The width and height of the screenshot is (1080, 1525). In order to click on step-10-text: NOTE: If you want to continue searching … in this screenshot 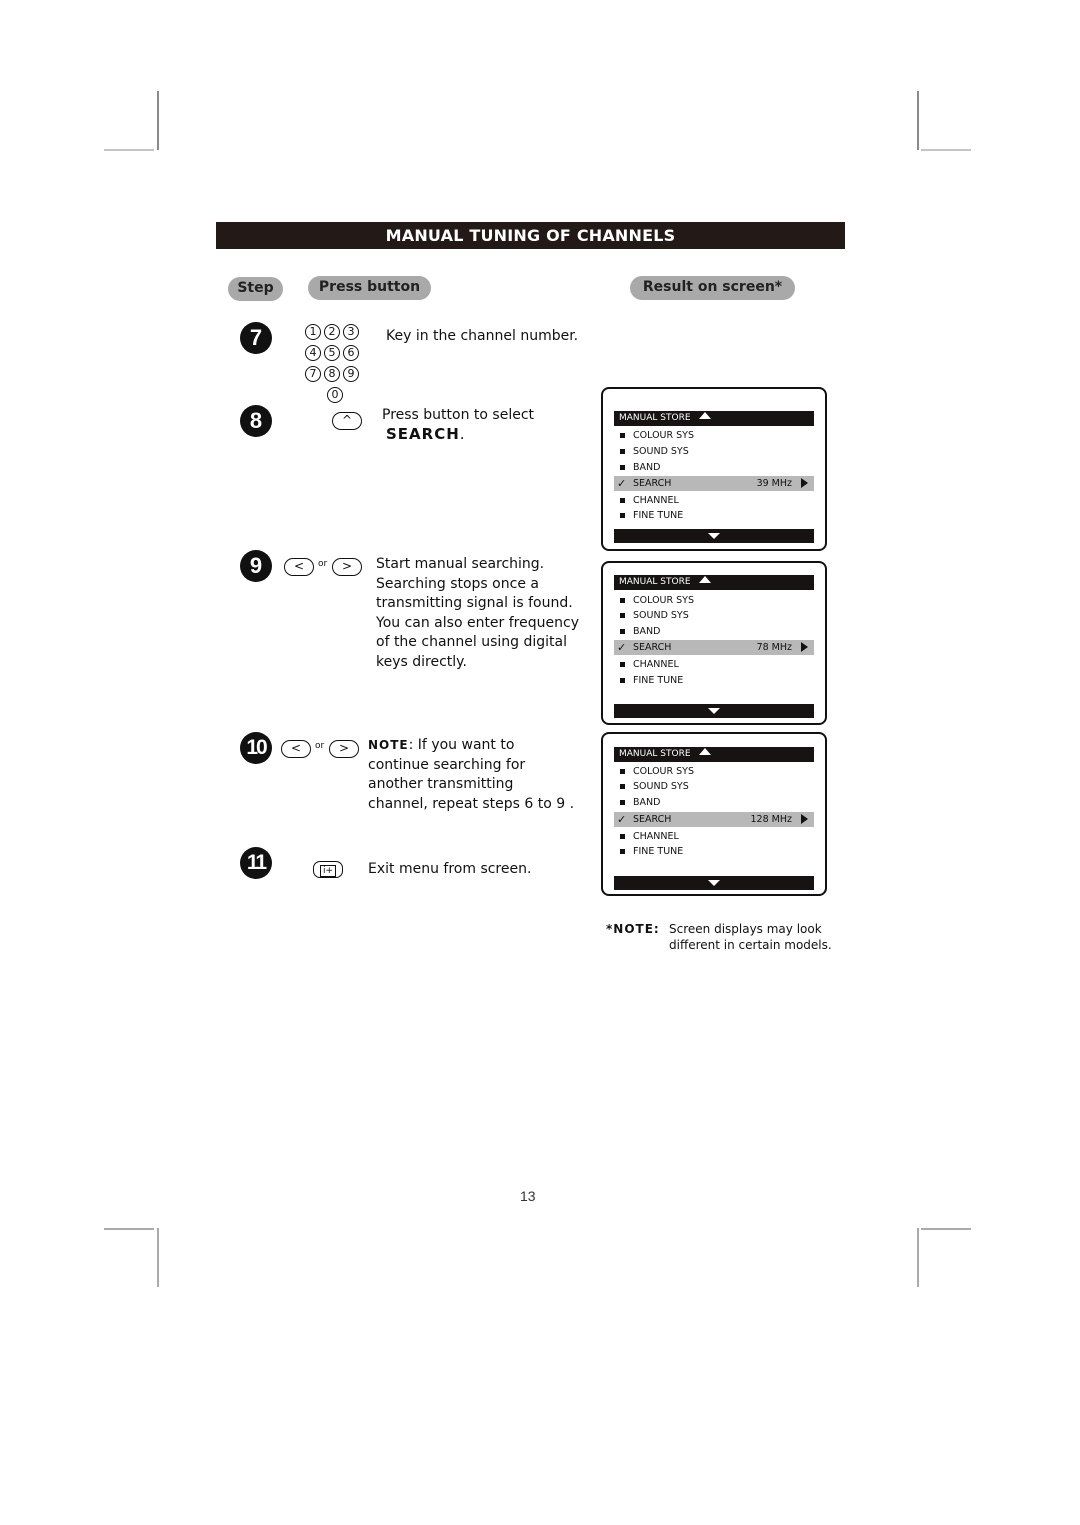, I will do `click(471, 775)`.